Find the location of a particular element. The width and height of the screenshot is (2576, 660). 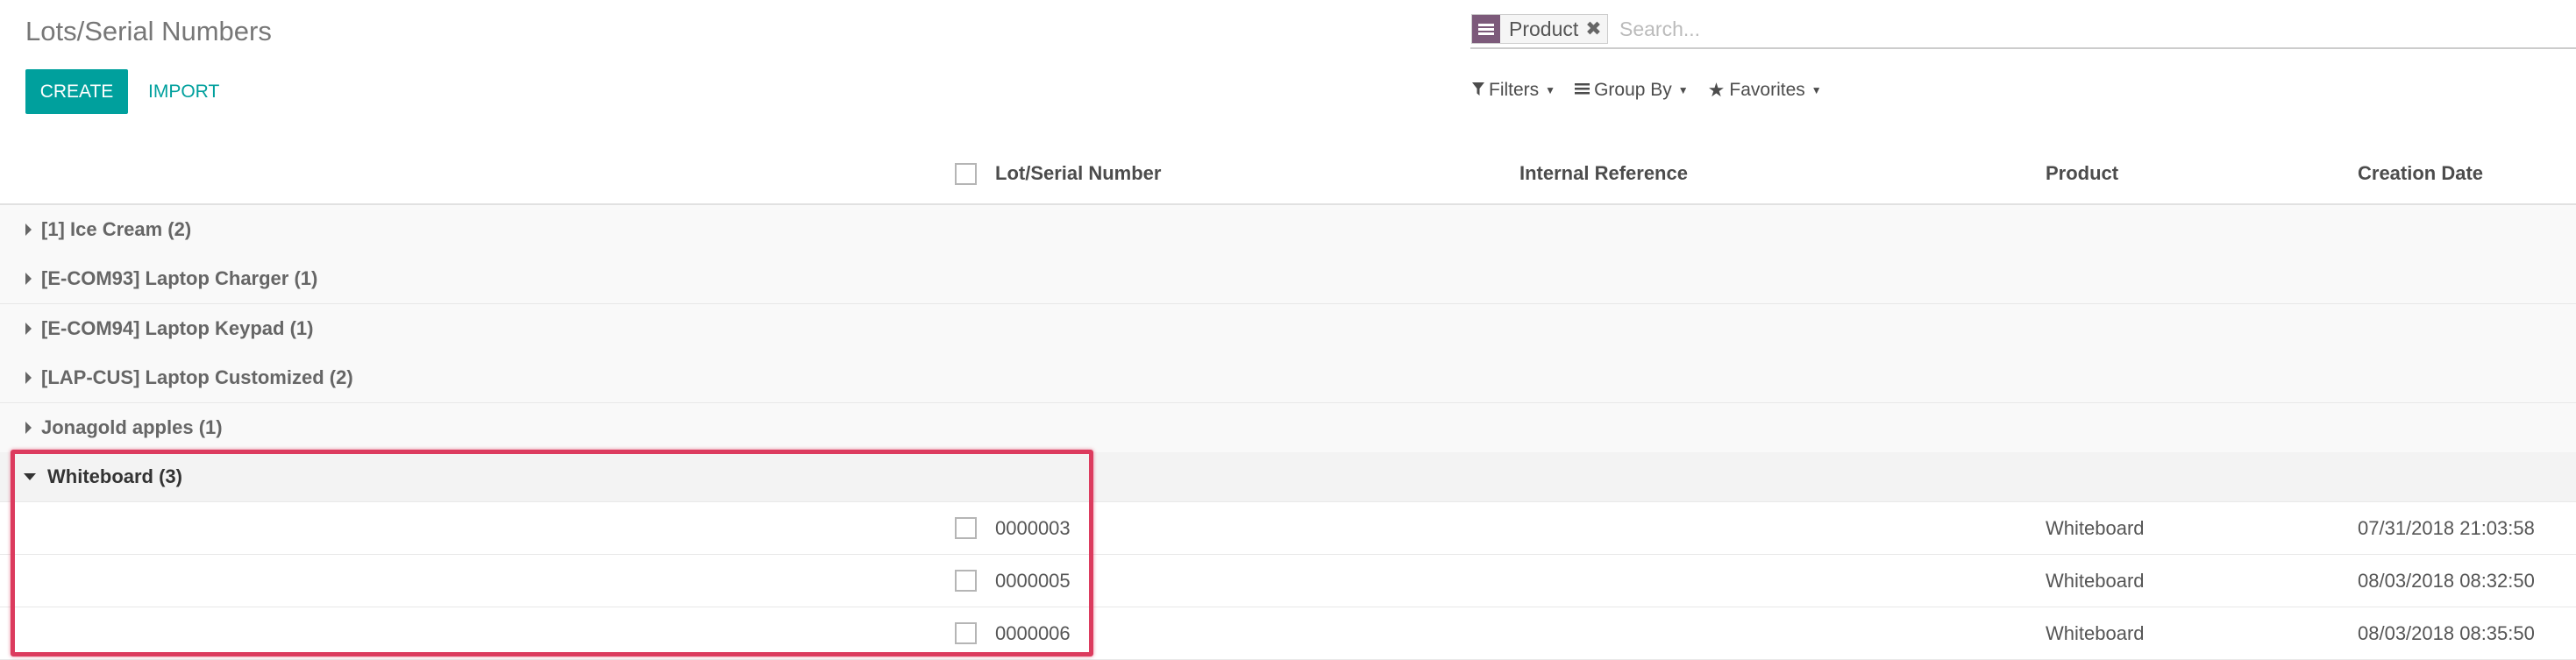

group-label: [E-COM94] Laptop Keypad (1) is located at coordinates (177, 328).